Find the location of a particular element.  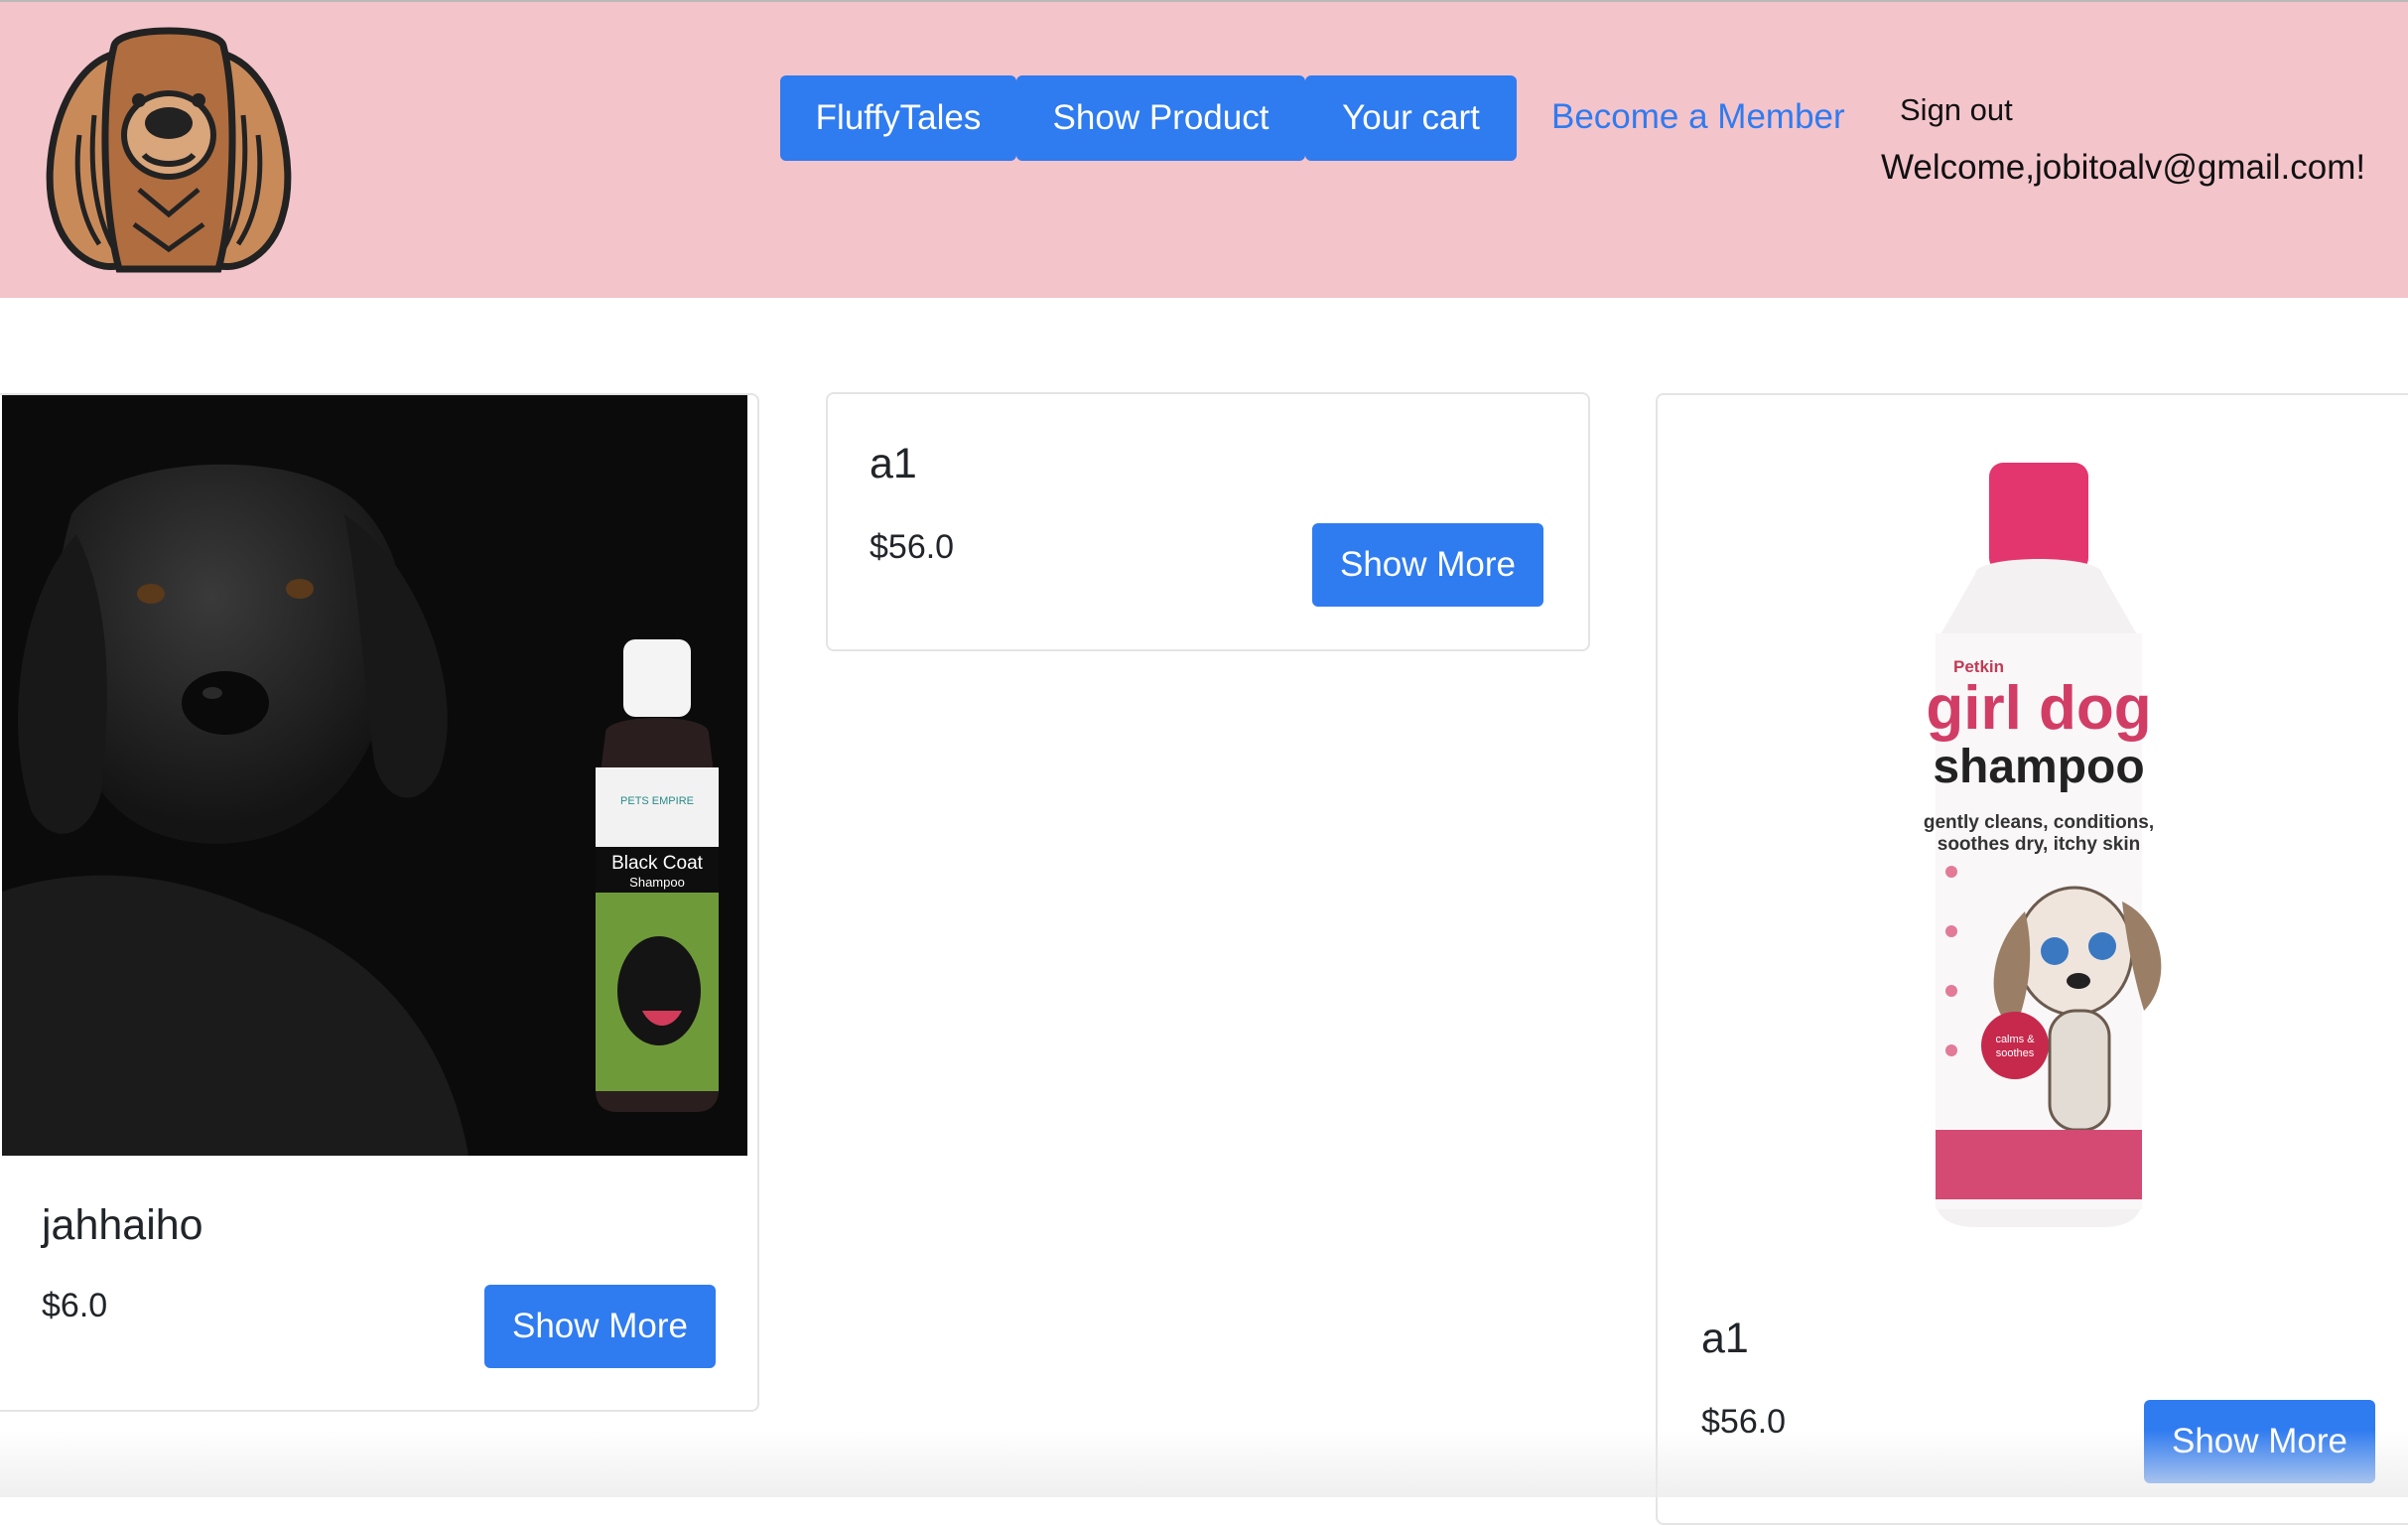

nav-fluffytales-button: FluffyTales is located at coordinates (898, 118).